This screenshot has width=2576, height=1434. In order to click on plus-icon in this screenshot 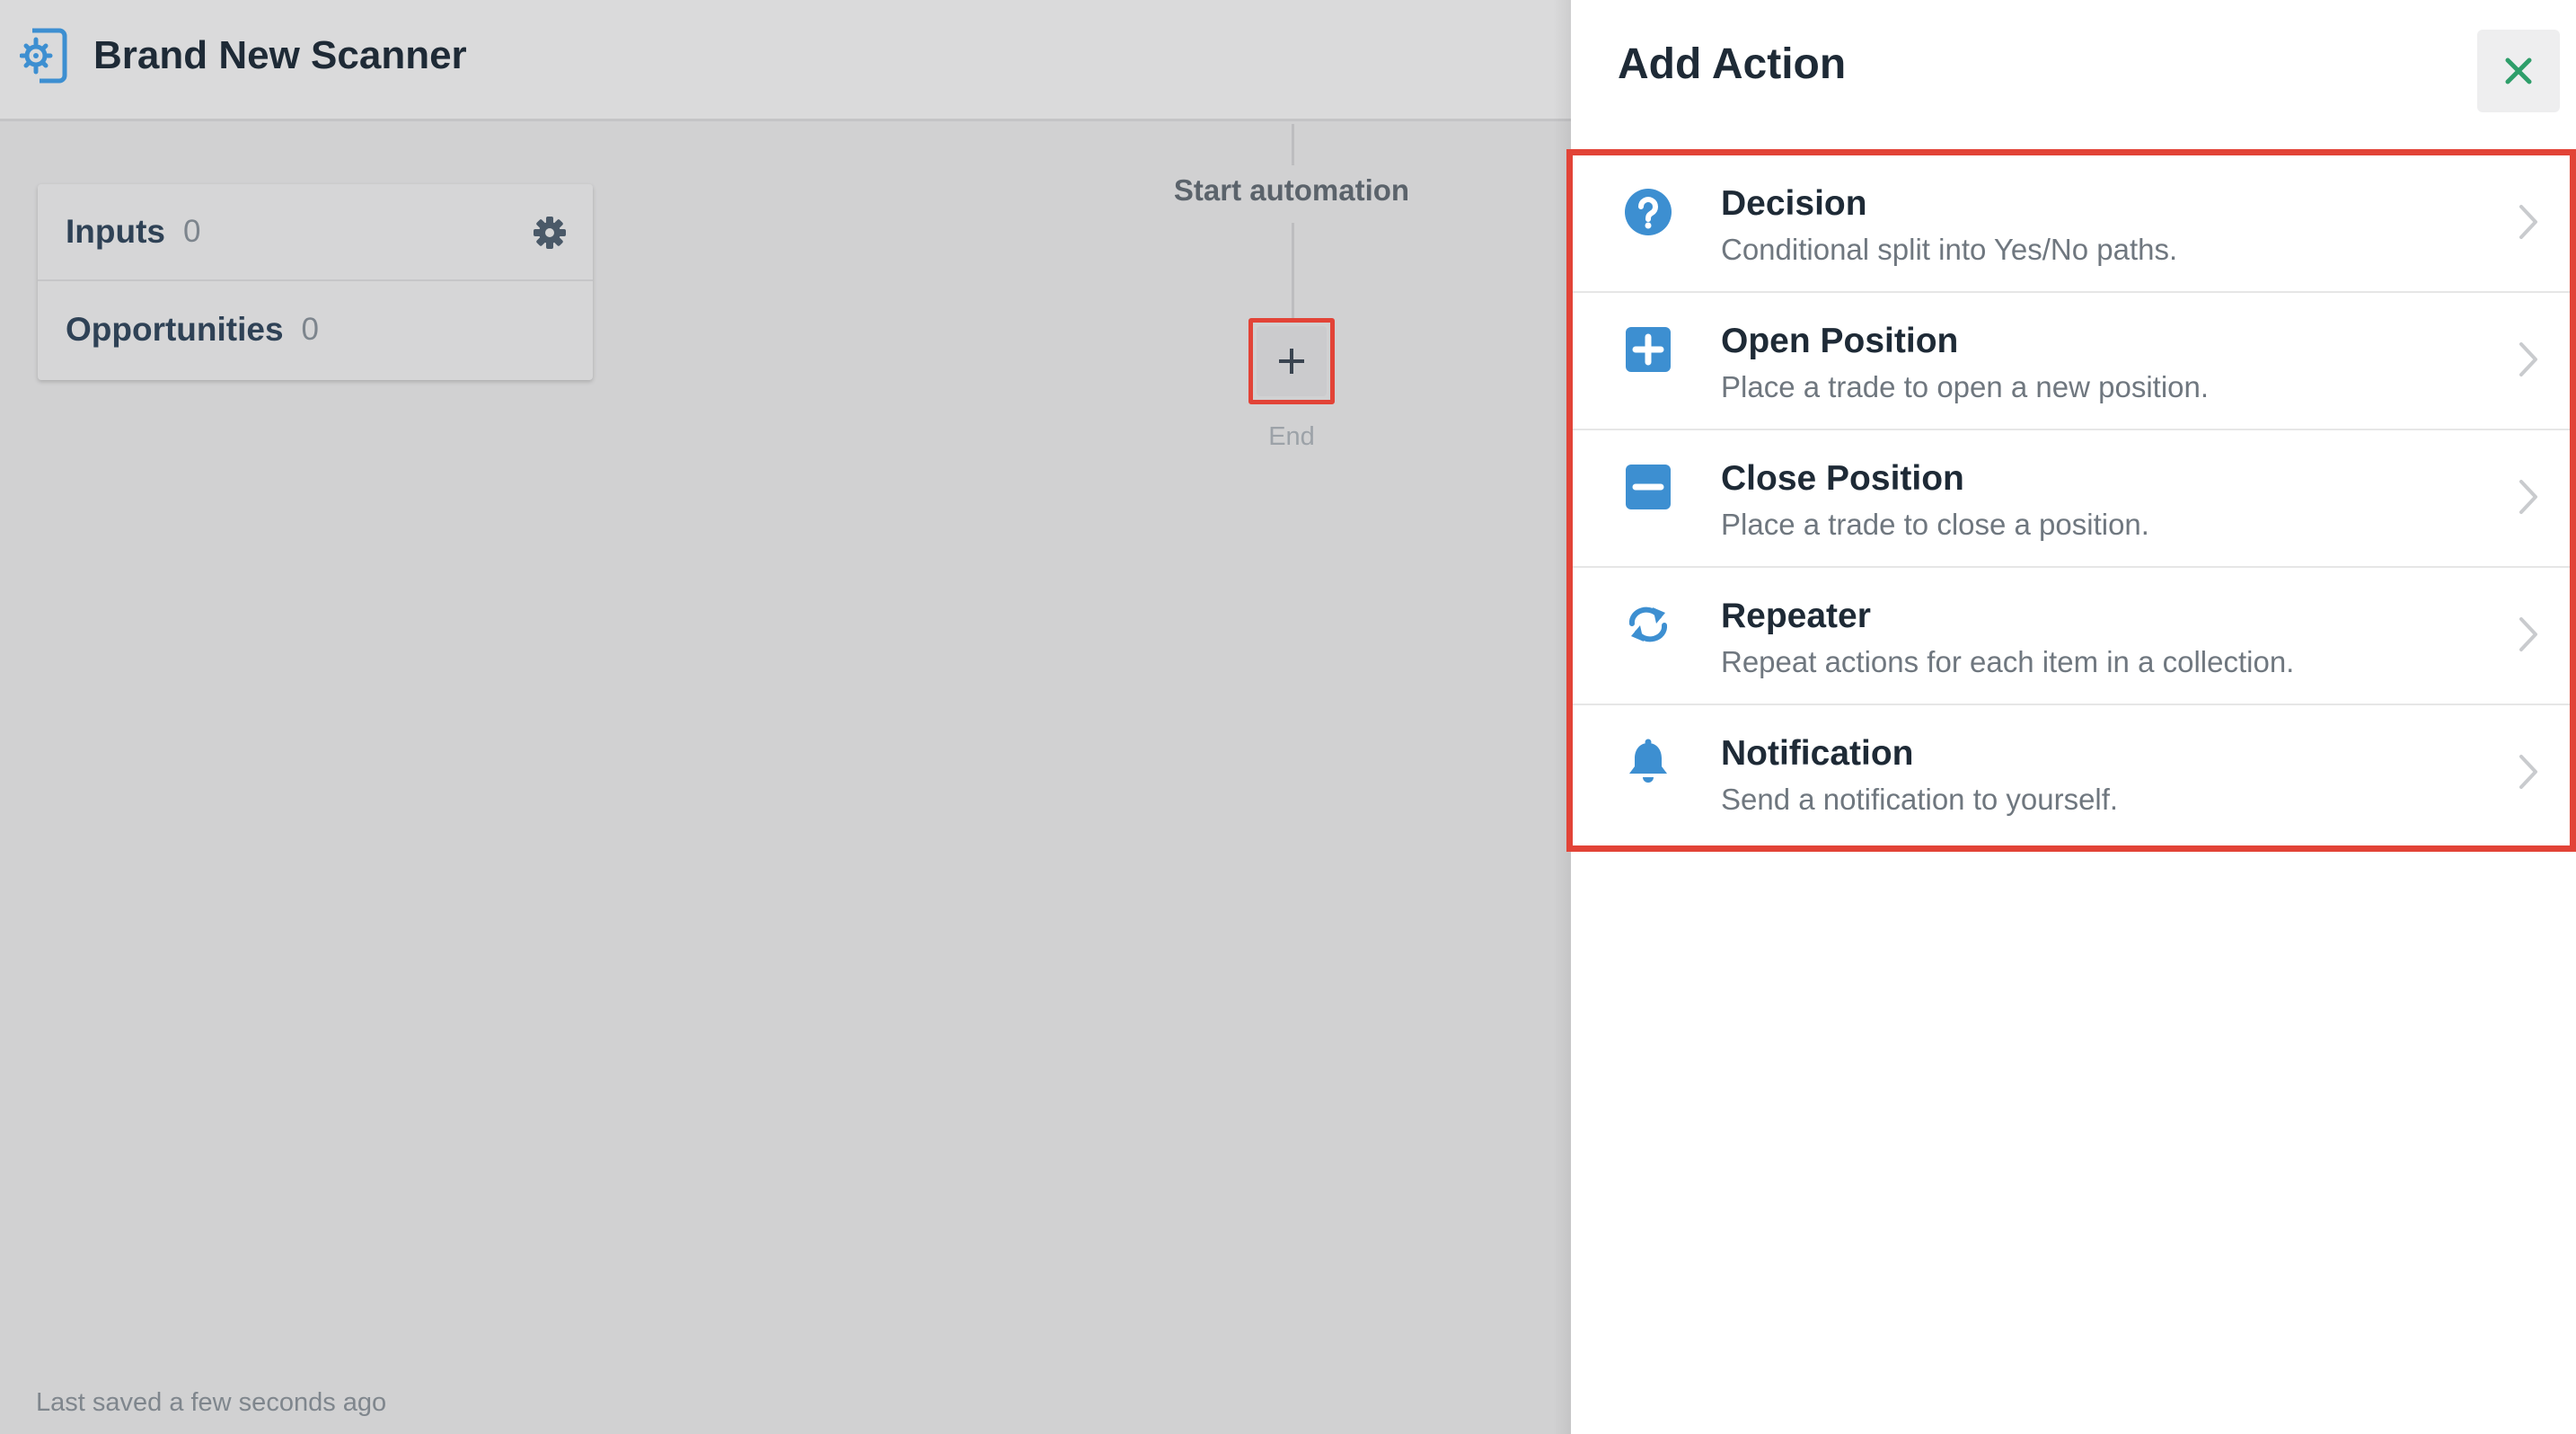, I will do `click(1291, 361)`.